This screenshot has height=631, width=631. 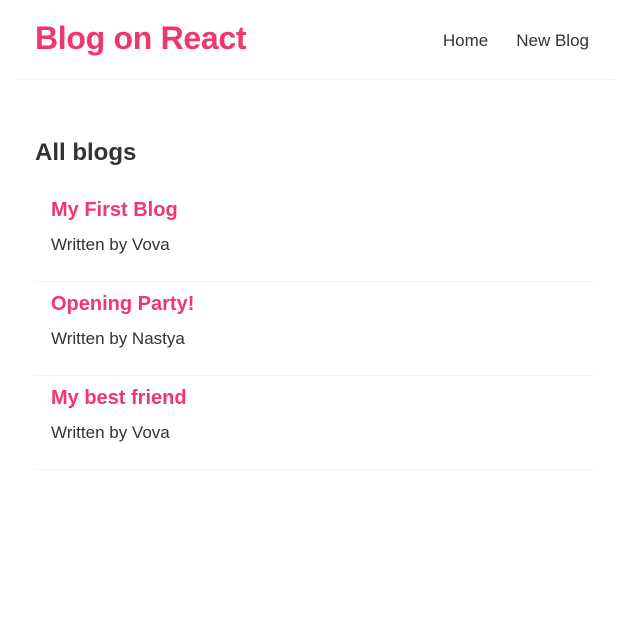 What do you see at coordinates (86, 152) in the screenshot?
I see `page-title: All blogs` at bounding box center [86, 152].